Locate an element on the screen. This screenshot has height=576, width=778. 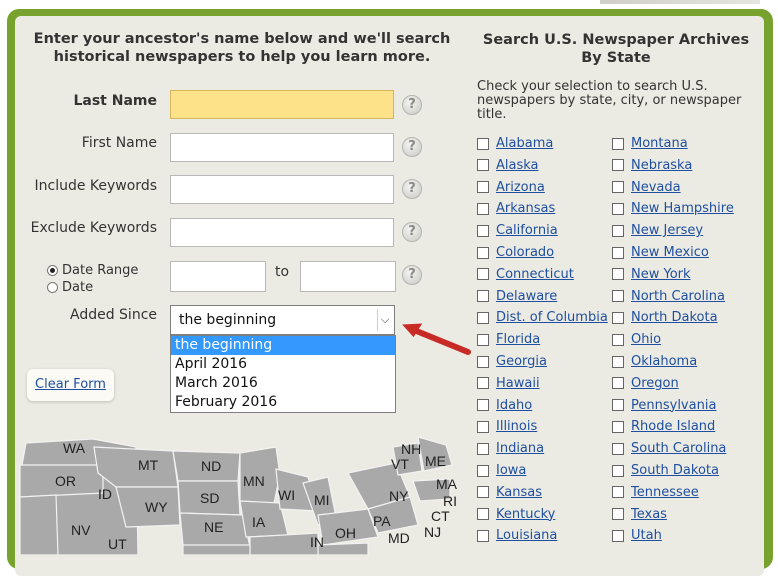
state-link: South Dakota is located at coordinates (675, 470).